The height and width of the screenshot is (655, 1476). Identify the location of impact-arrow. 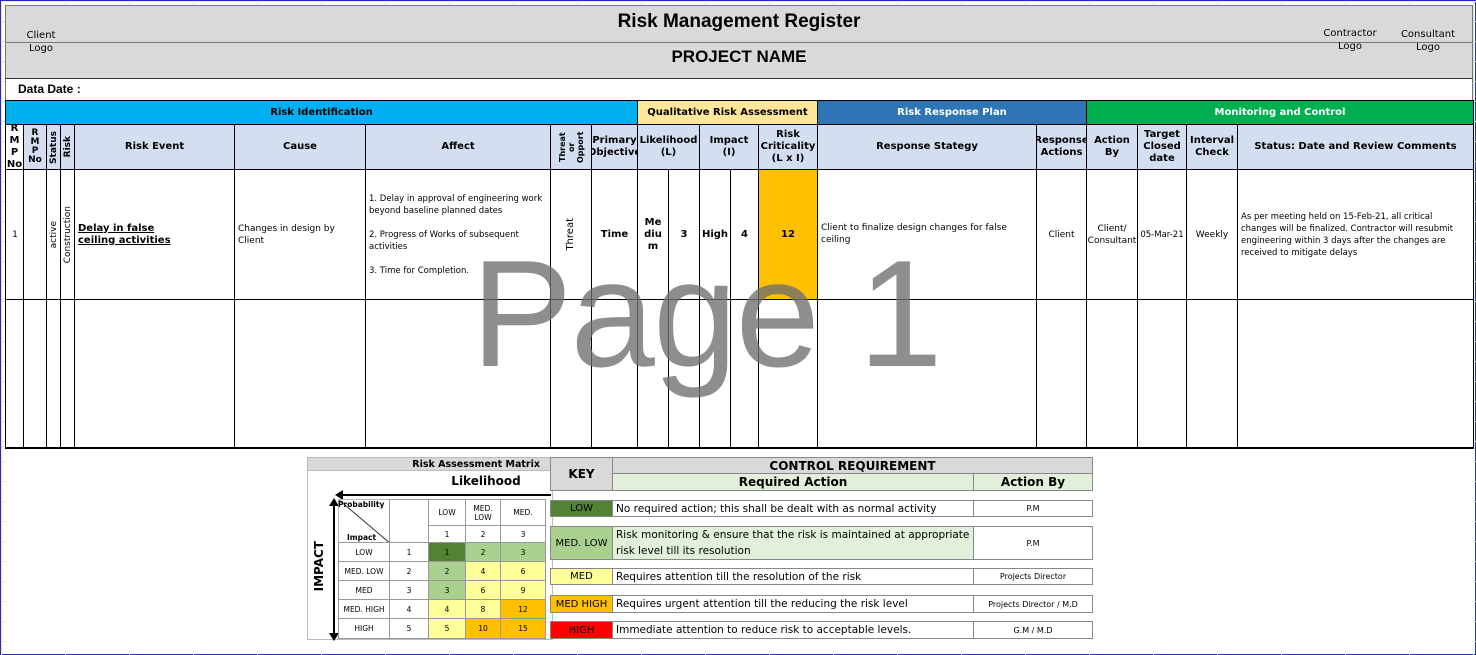
(334, 570).